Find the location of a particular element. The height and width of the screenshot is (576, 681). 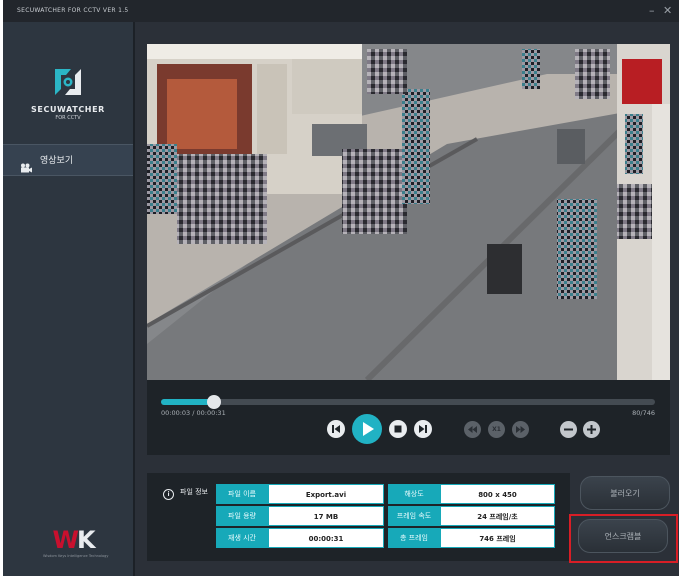

player-controls: 00:00:03 / 00:00:31 80/746 X1 is located at coordinates (408, 417).